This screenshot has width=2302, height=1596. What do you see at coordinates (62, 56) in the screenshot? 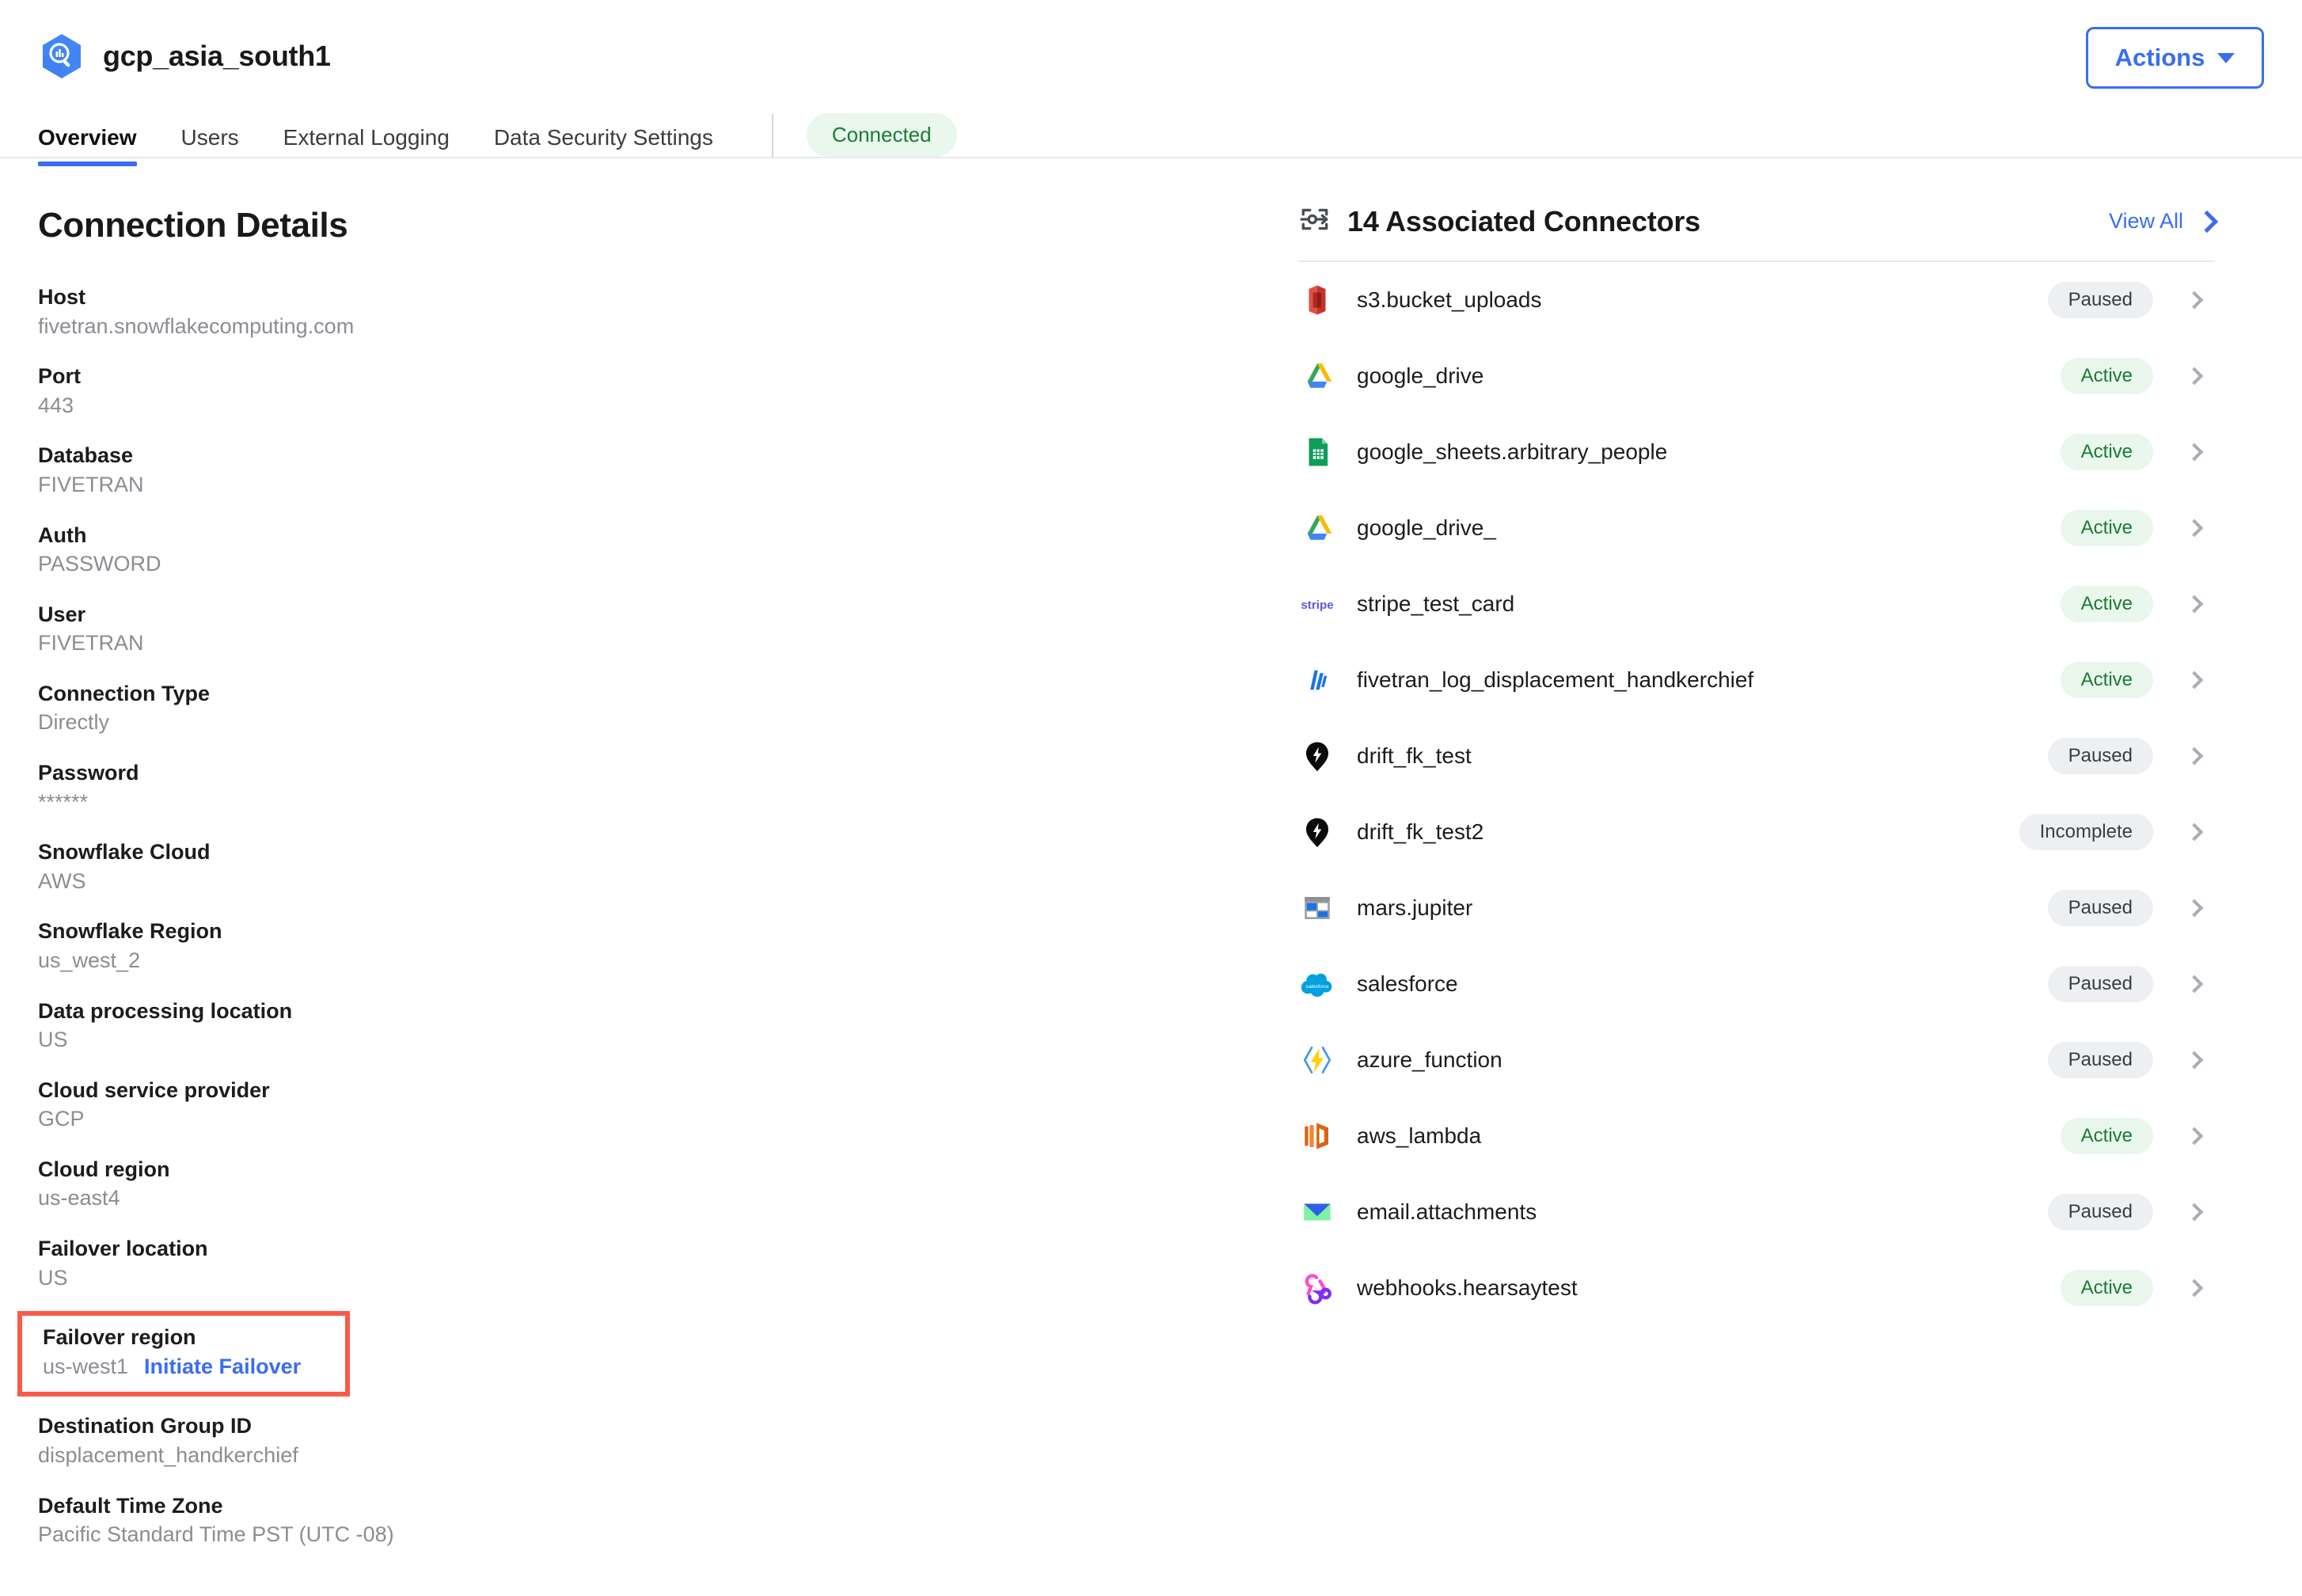
I see `bigquery-icon` at bounding box center [62, 56].